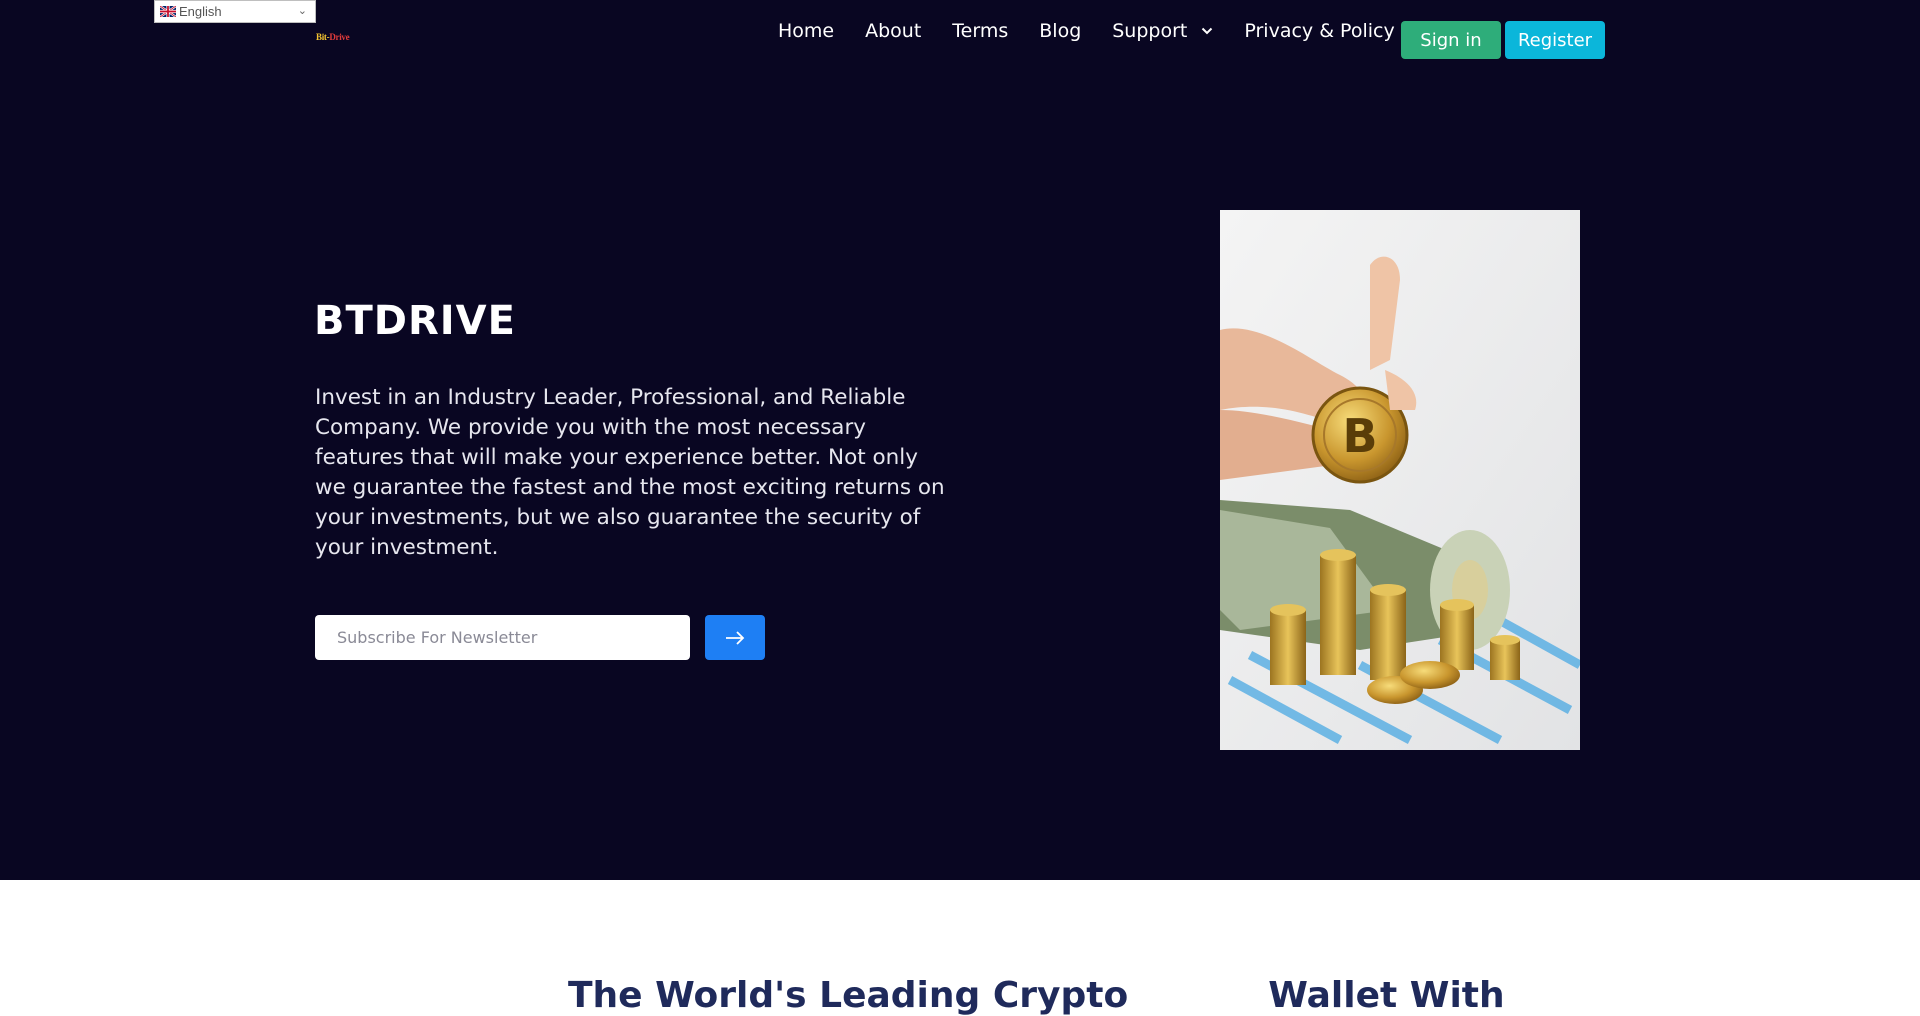 This screenshot has height=1016, width=1920. I want to click on nav-home-label: Home, so click(806, 31).